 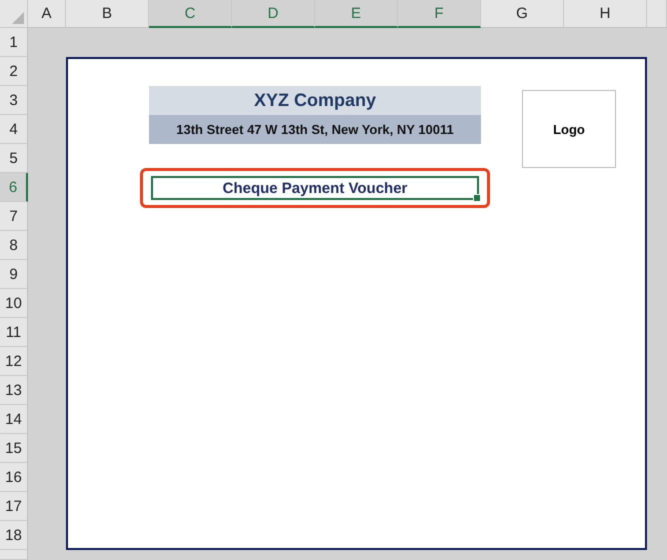 What do you see at coordinates (107, 14) in the screenshot?
I see `column-header: B` at bounding box center [107, 14].